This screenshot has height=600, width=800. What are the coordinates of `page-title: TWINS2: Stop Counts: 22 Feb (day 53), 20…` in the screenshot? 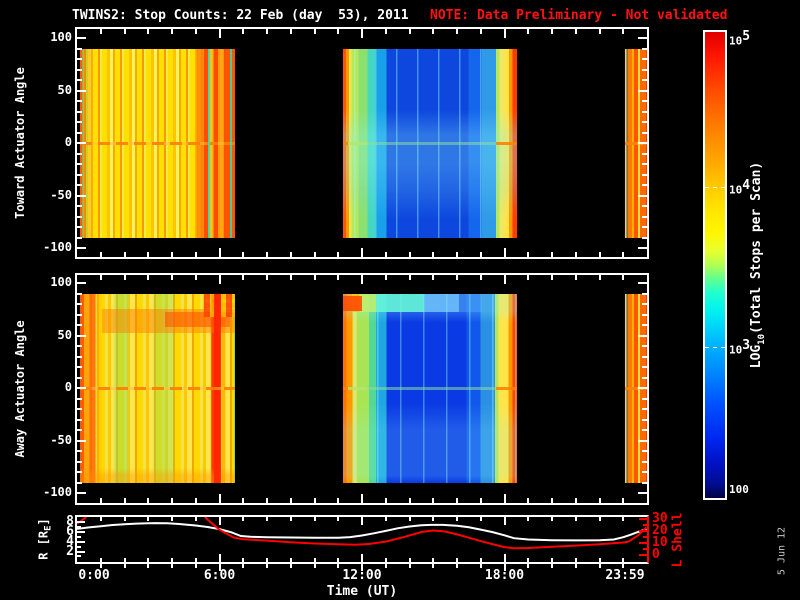 It's located at (240, 15).